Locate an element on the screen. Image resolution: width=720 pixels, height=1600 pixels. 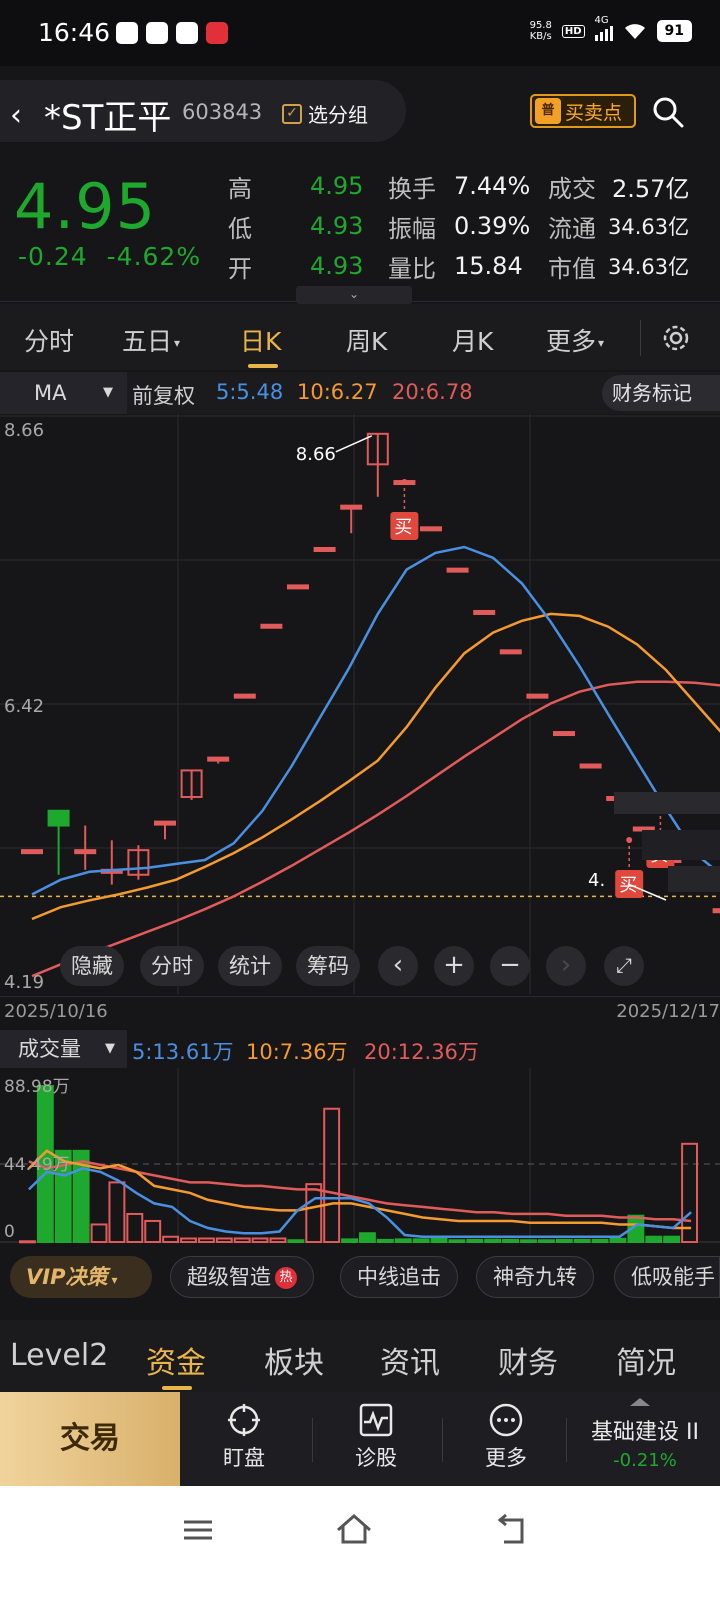
strategy-pill-1-label: 超级智造 is located at coordinates (229, 1277).